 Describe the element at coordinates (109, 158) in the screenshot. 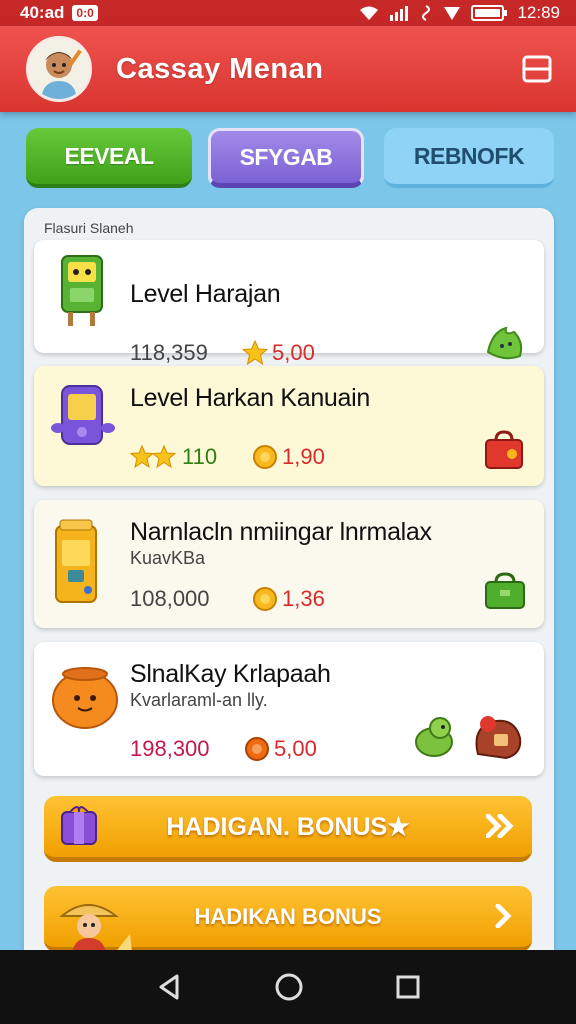

I see `tab-eeveal: EEVEAL` at that location.